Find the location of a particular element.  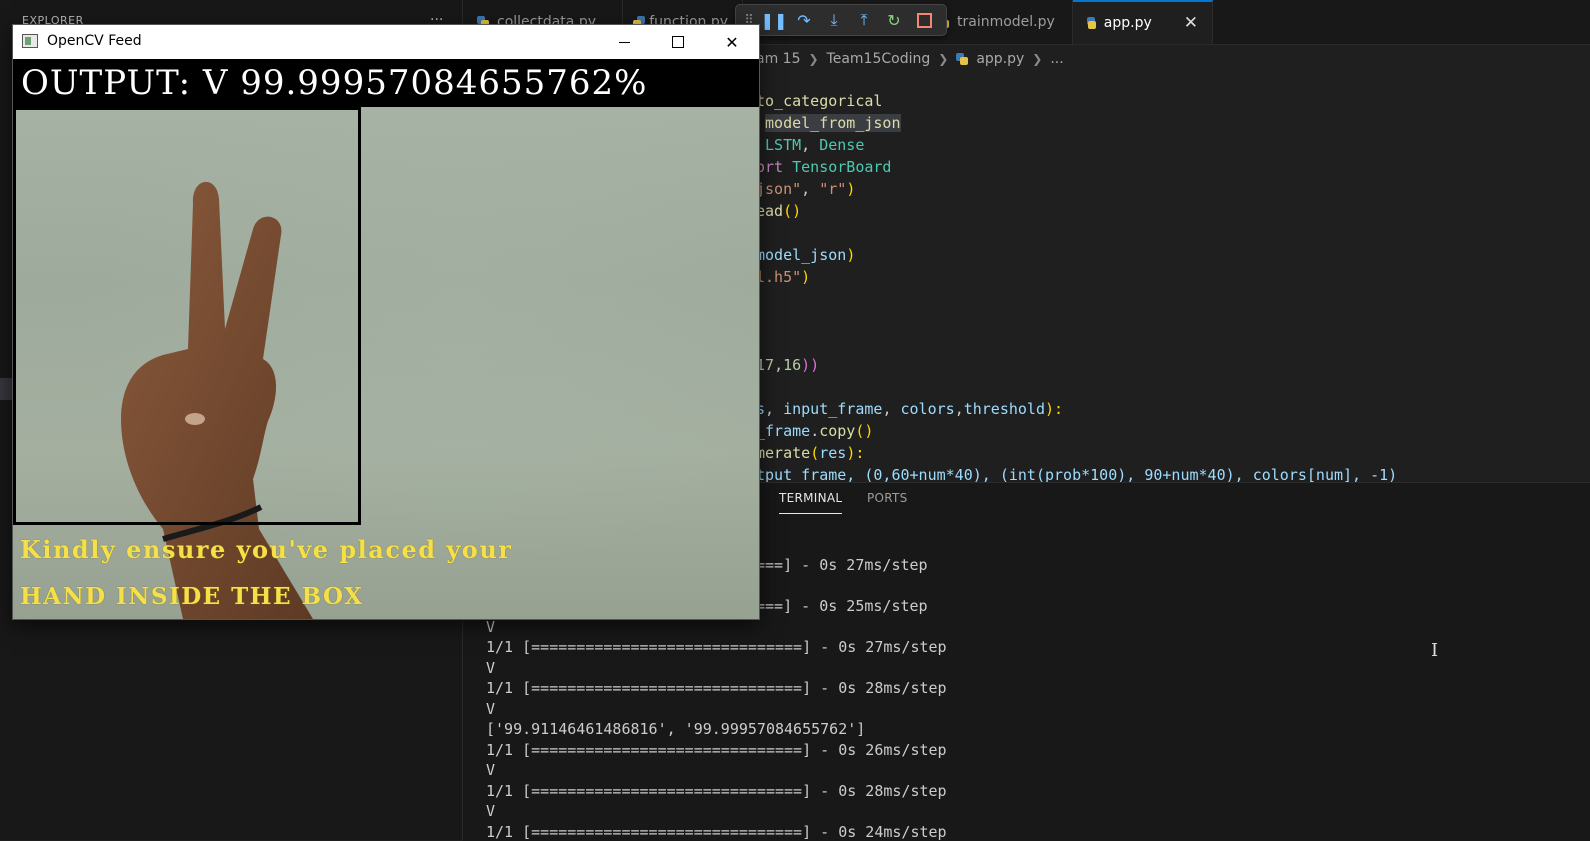

code-token: . is located at coordinates (815, 431).